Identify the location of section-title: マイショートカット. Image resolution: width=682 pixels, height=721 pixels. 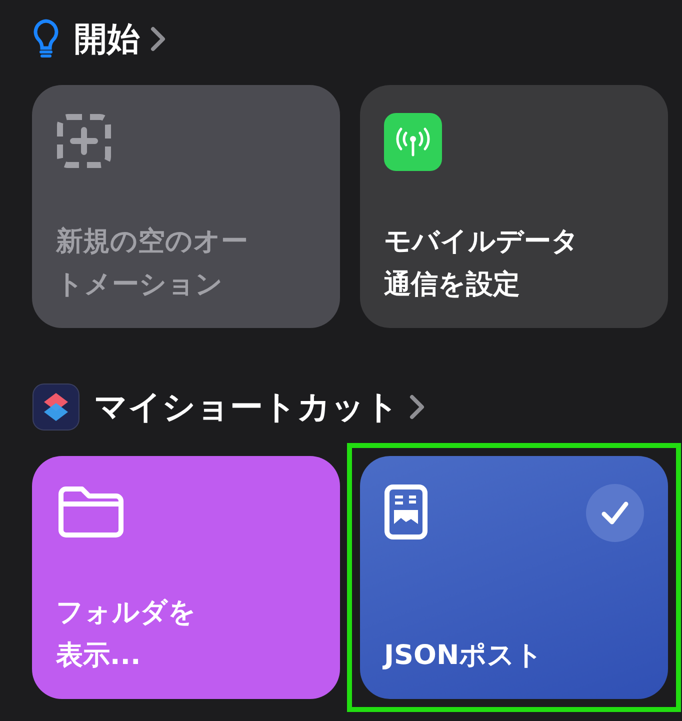
(259, 407).